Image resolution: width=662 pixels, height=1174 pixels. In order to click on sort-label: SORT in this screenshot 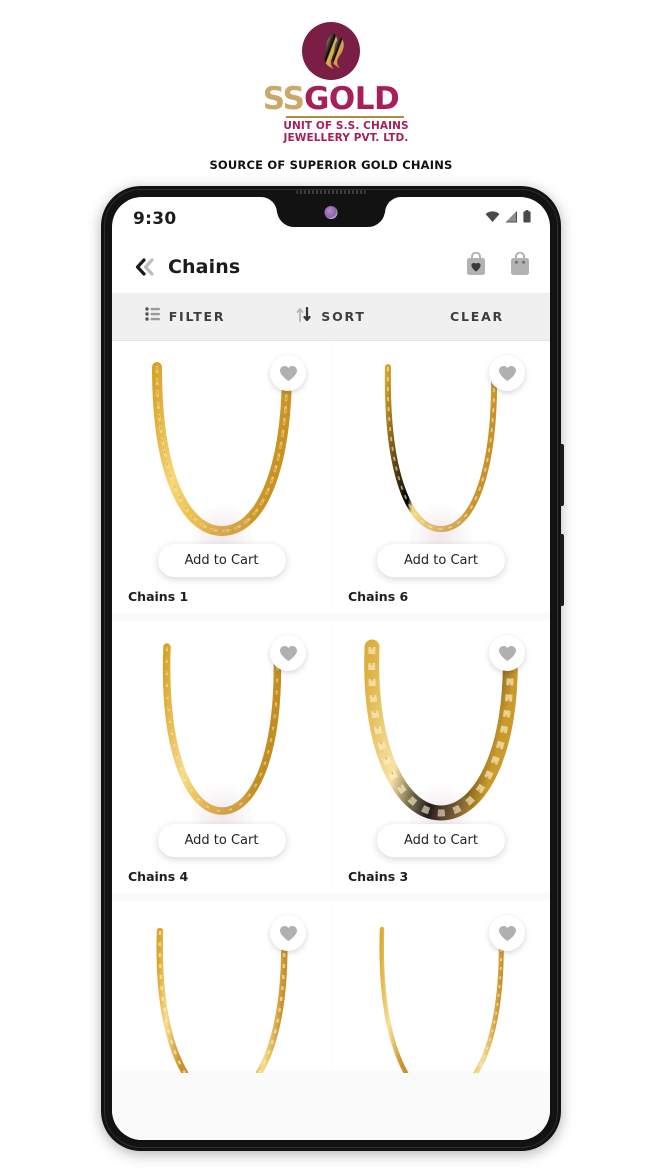, I will do `click(343, 316)`.